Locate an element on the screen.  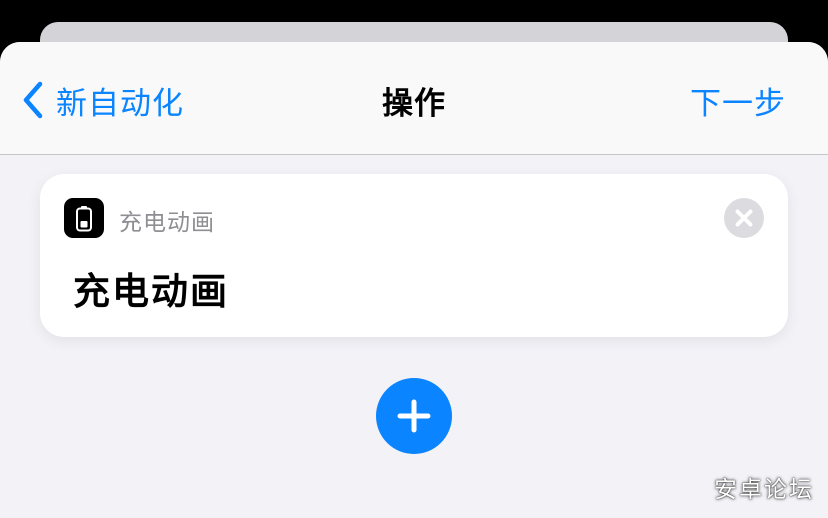
add-action-button is located at coordinates (414, 416).